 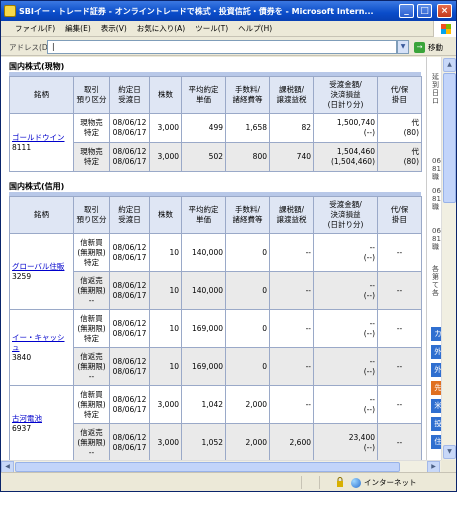 I want to click on price-cell: 140,000, so click(x=203, y=252).